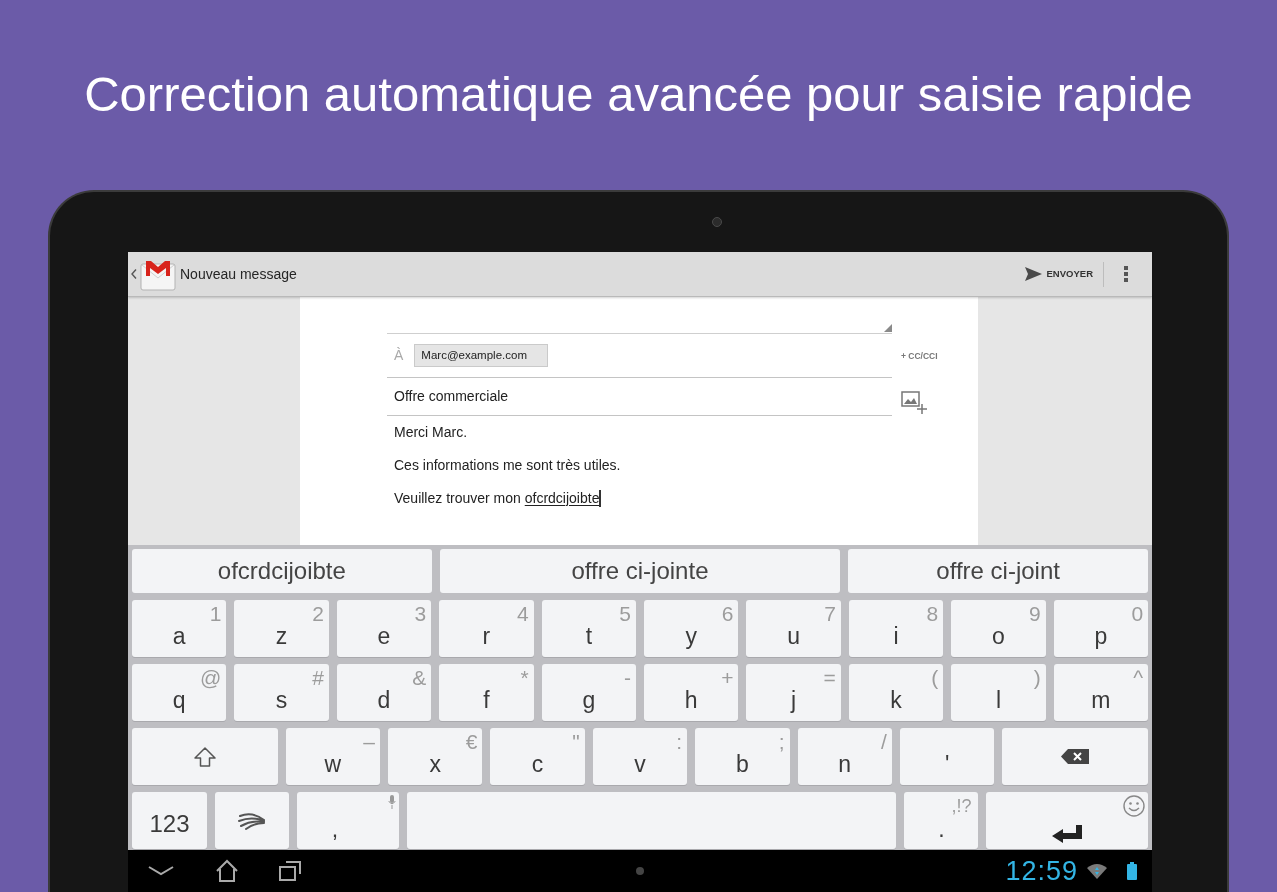 Image resolution: width=1277 pixels, height=892 pixels. I want to click on backspace-key, so click(1075, 756).